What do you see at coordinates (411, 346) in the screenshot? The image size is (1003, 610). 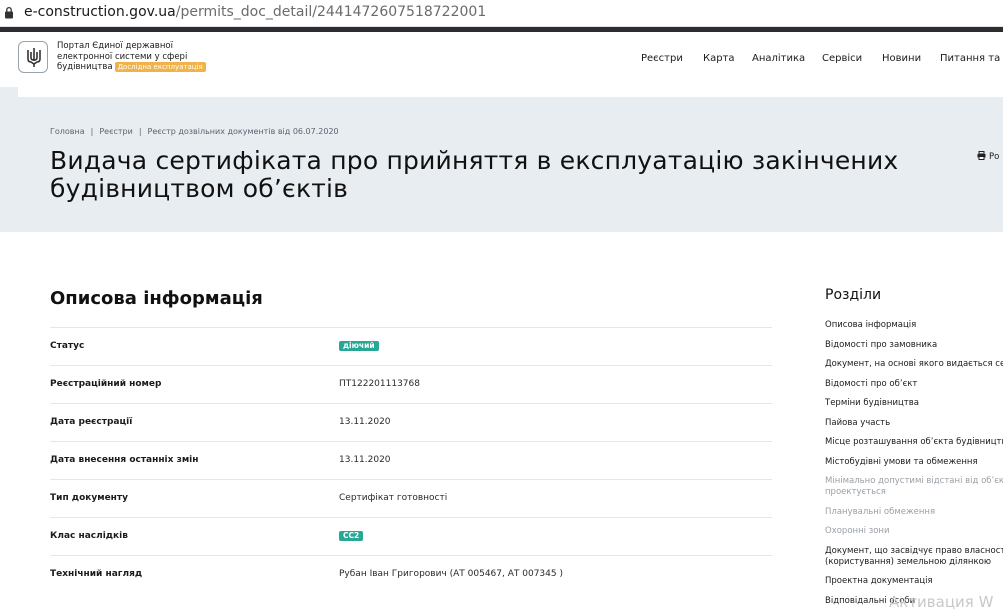 I see `table-row: Статус діючий` at bounding box center [411, 346].